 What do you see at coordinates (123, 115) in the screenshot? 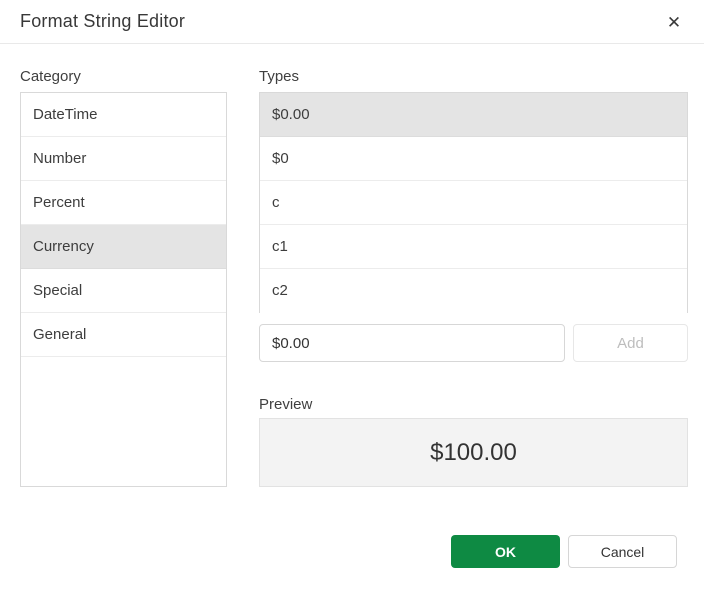
I see `category-item-datetime: DateTime` at bounding box center [123, 115].